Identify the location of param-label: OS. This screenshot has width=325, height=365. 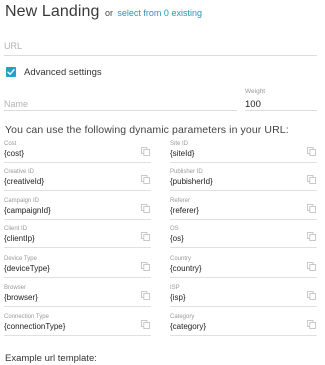
(174, 229).